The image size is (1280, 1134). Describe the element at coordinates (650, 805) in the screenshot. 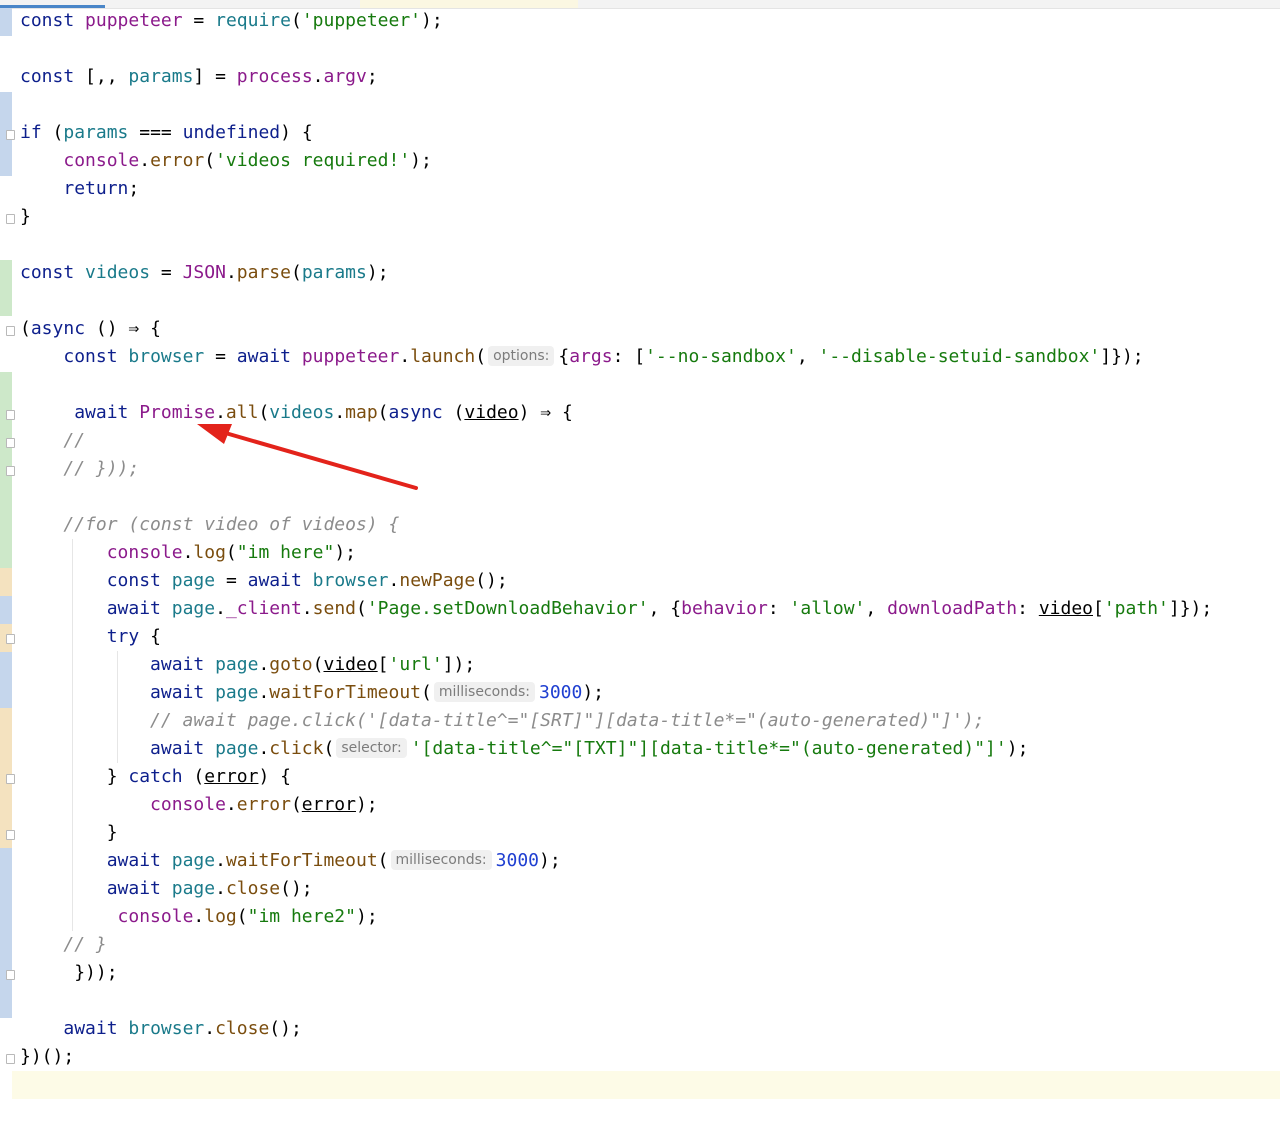

I see `code-line-29: console.error(error);` at that location.